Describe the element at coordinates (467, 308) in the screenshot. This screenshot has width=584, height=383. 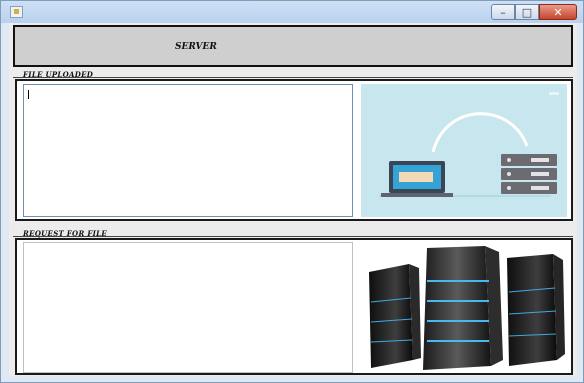
I see `server-rack-svg` at that location.